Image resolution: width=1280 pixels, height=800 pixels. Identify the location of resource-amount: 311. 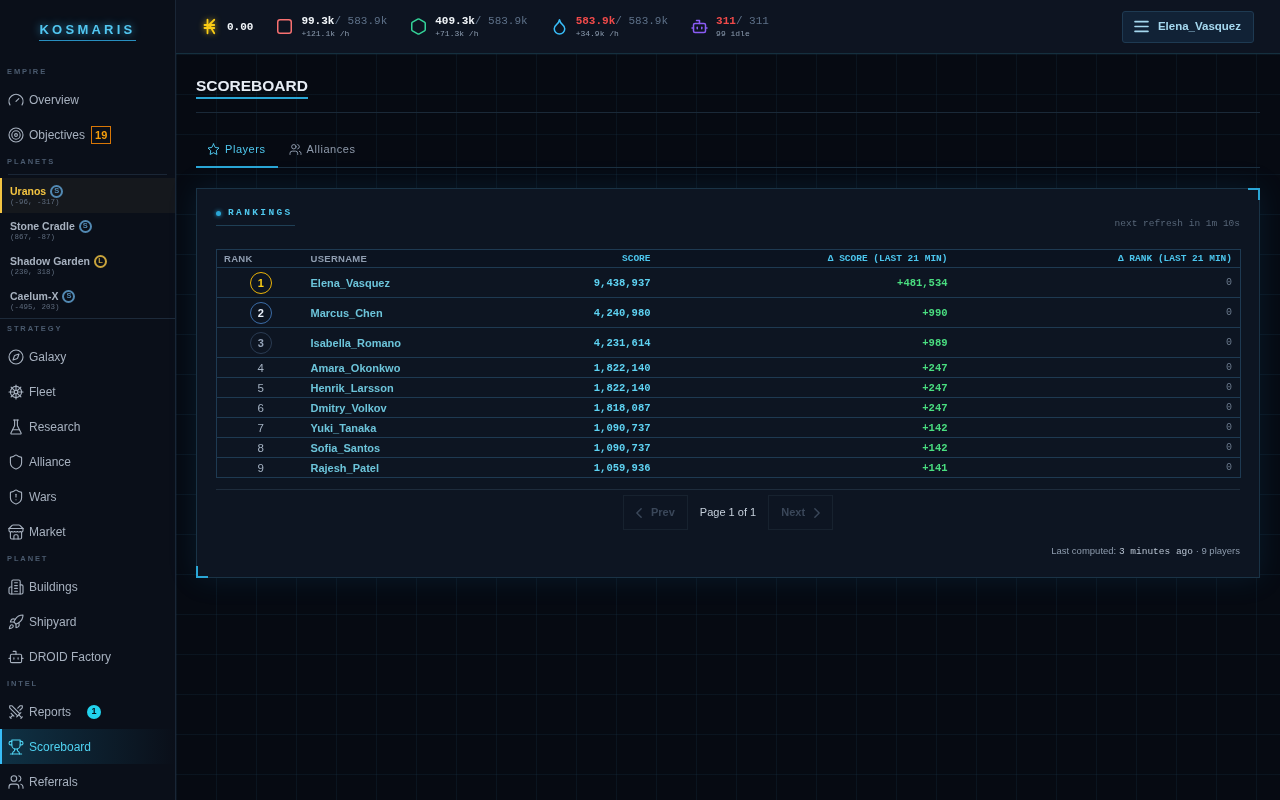
(726, 21).